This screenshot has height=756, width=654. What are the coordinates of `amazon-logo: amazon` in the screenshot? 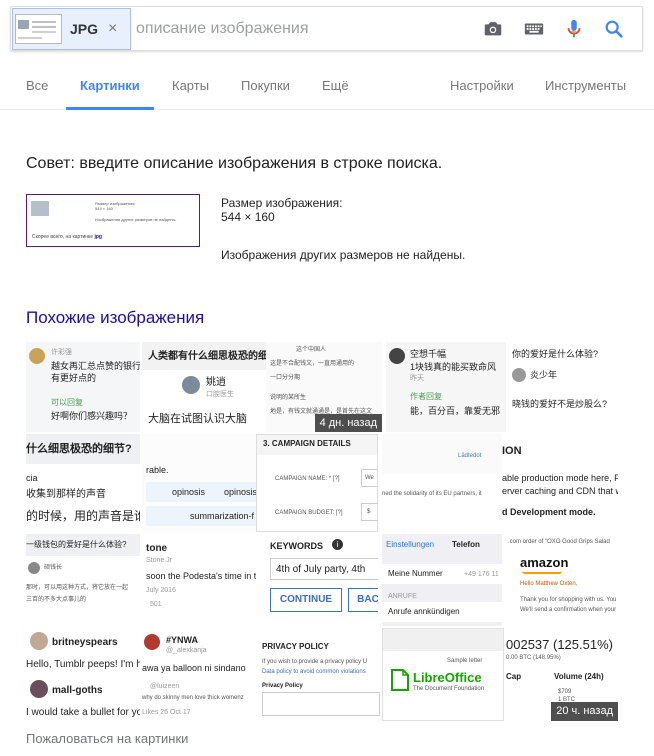 It's located at (544, 562).